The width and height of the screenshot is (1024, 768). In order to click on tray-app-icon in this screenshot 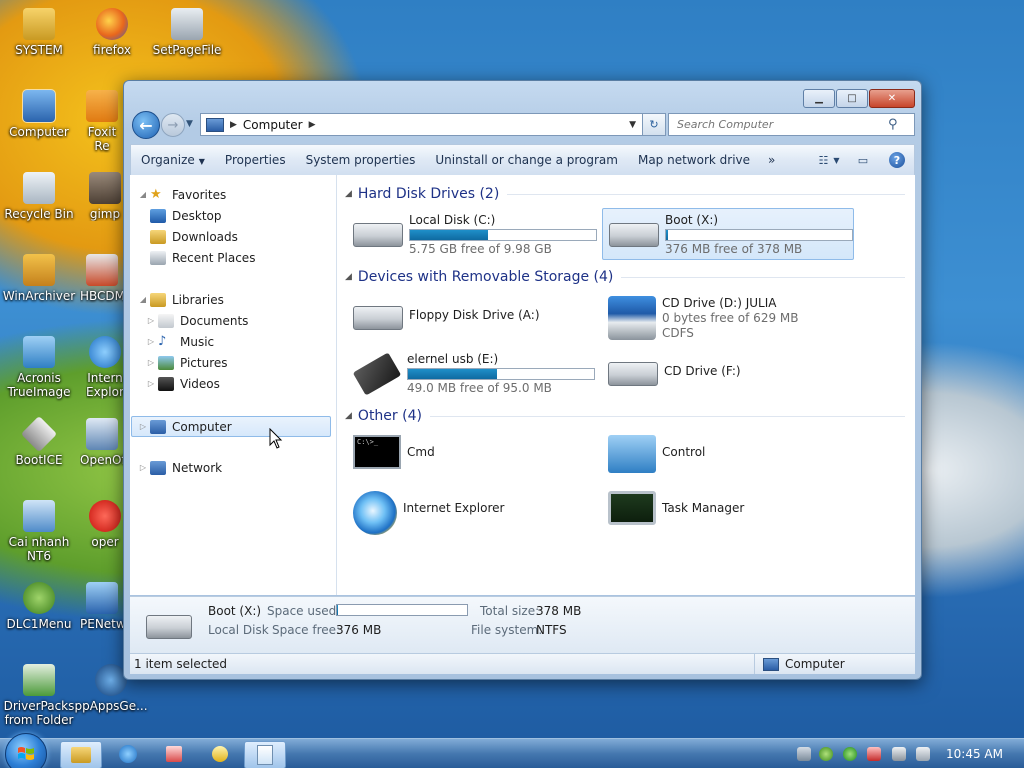, I will do `click(874, 754)`.